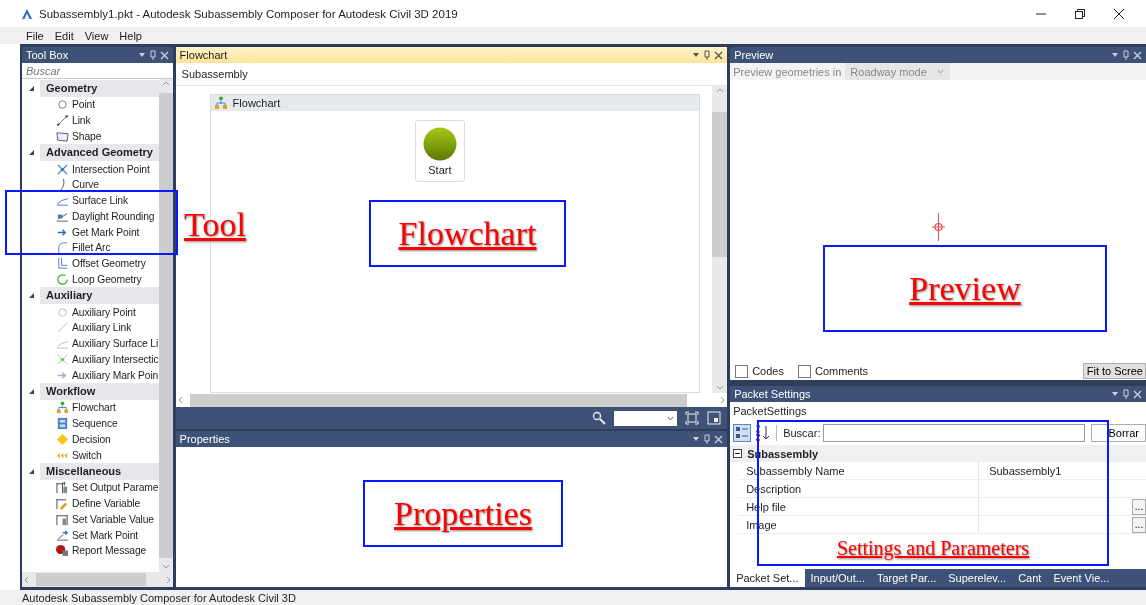  I want to click on callout-label: Preview, so click(965, 288).